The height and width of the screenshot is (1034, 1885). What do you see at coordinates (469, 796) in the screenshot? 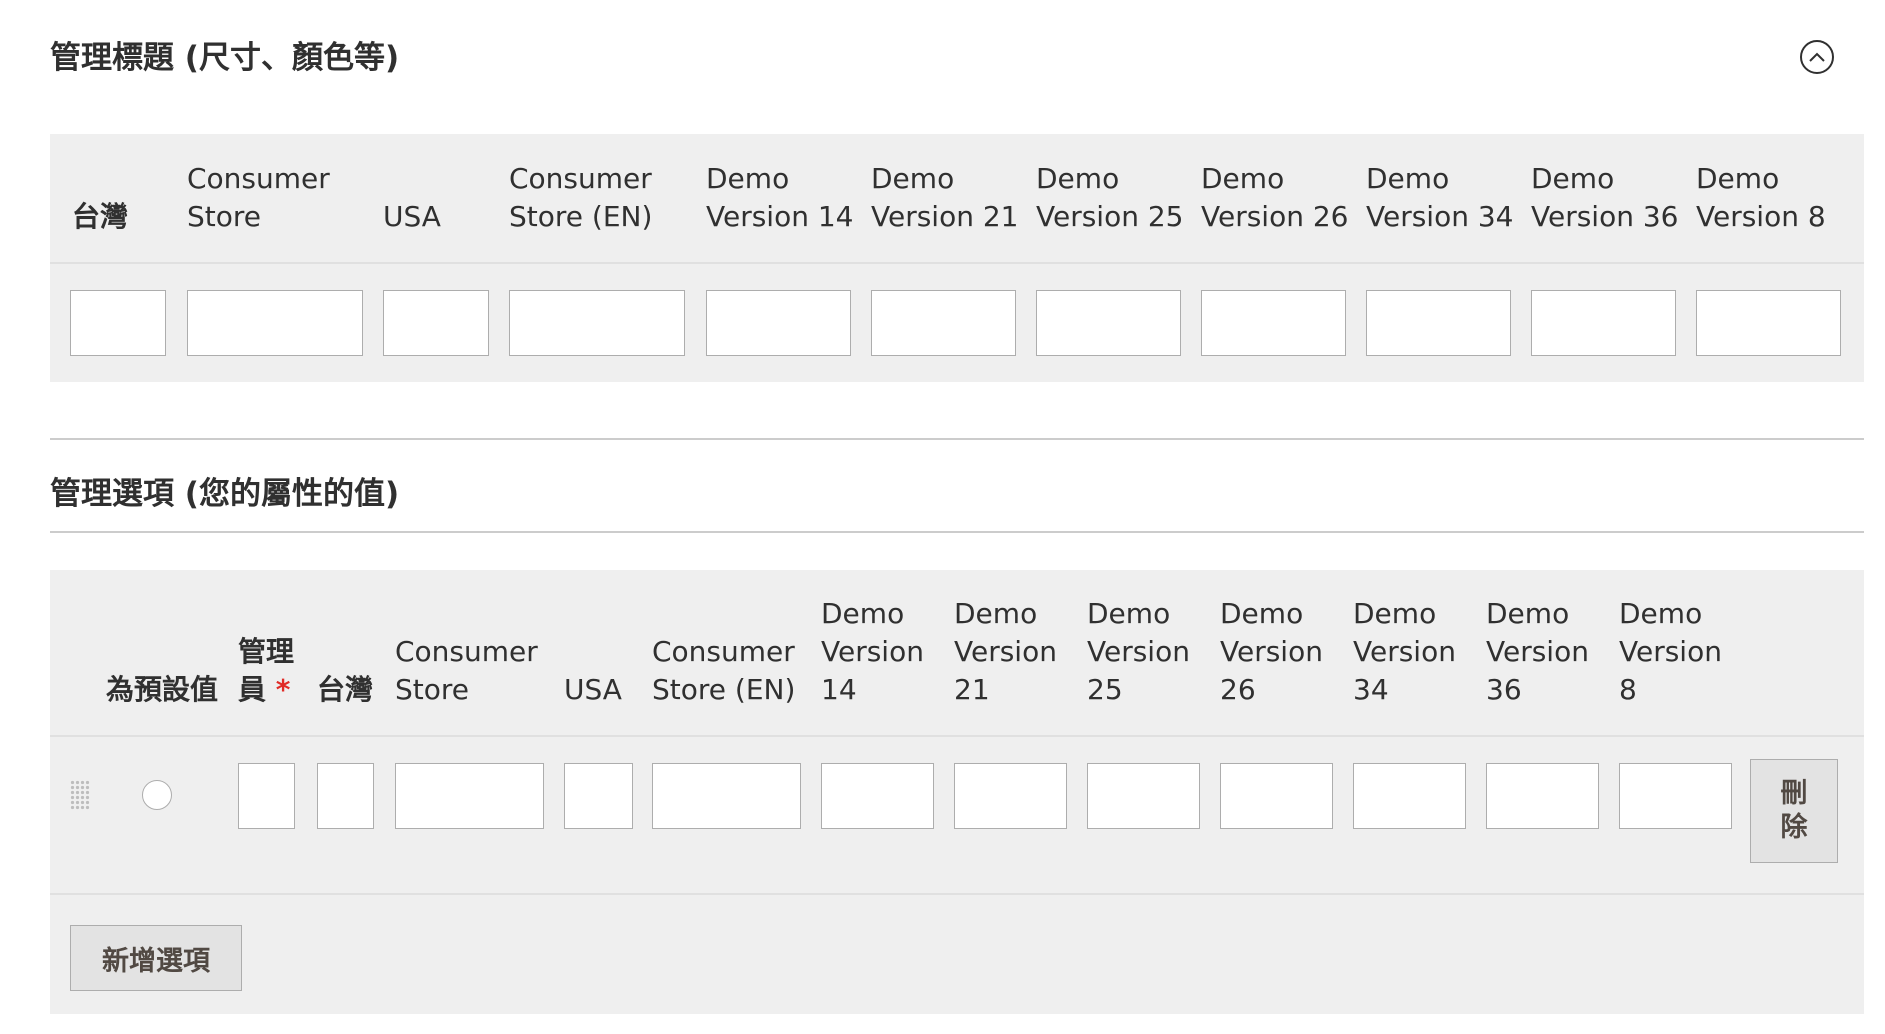
I see `option-input-consumer-store` at bounding box center [469, 796].